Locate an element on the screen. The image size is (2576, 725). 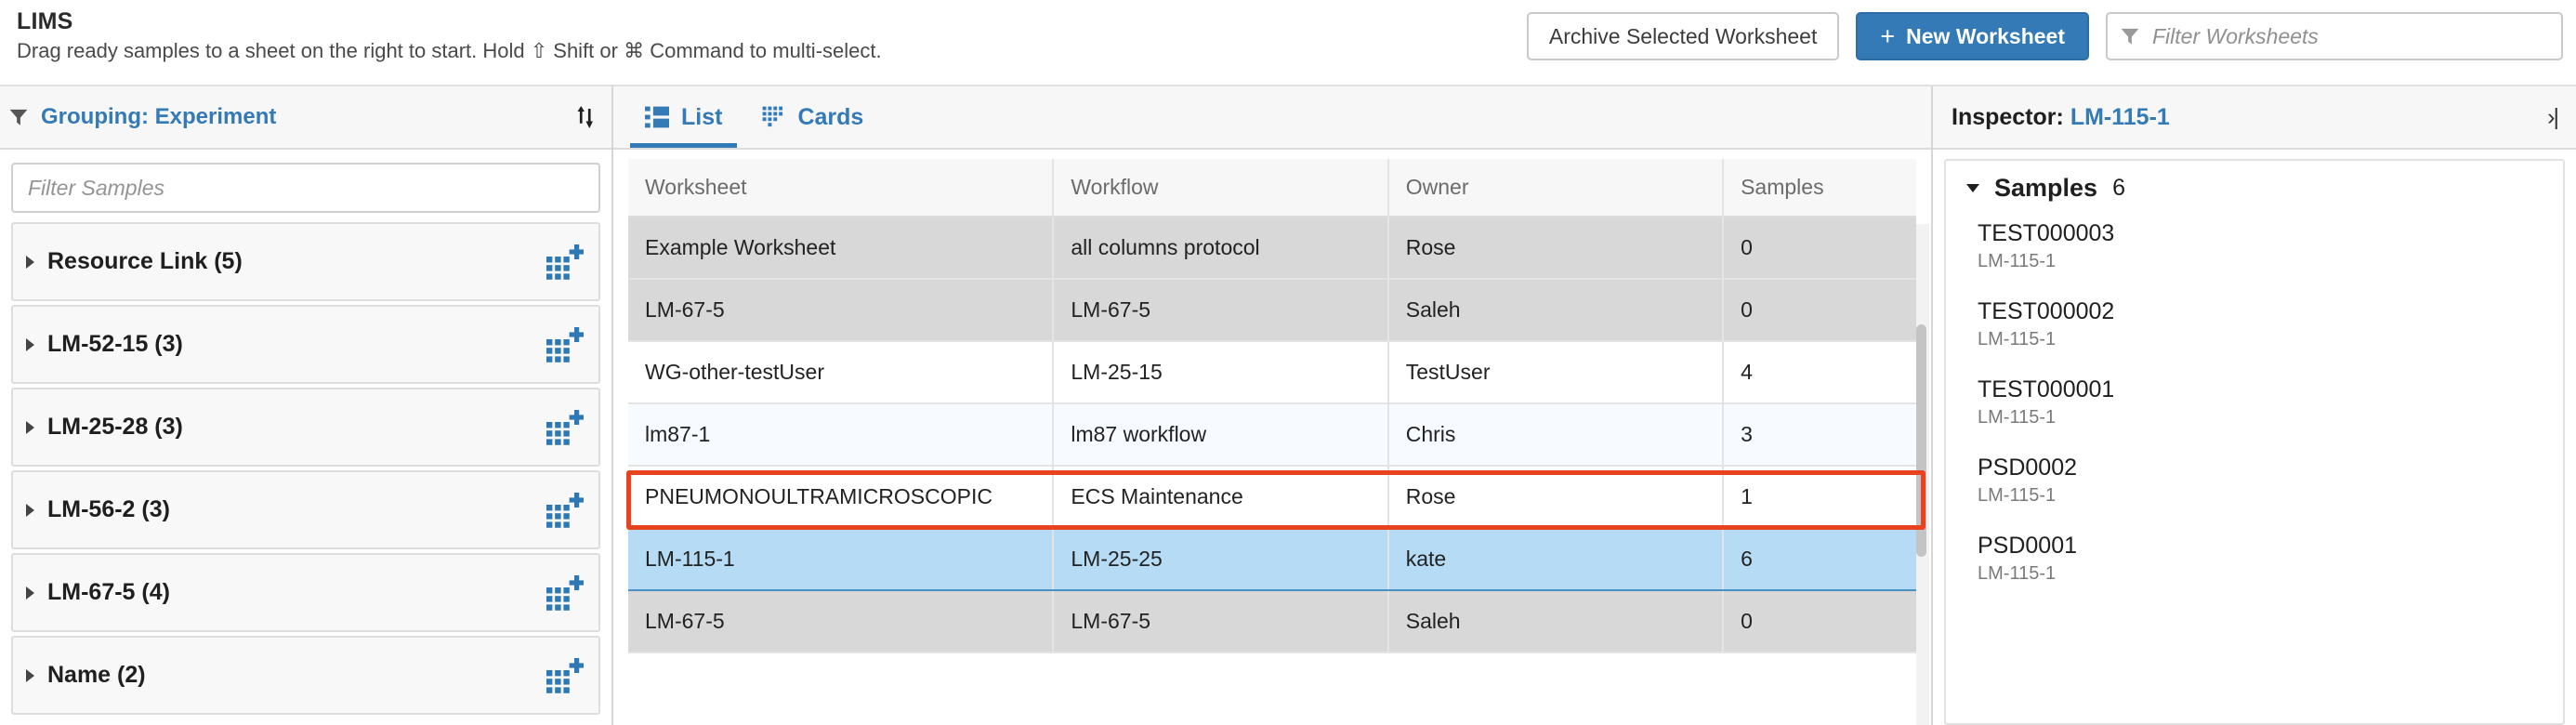
cell-workflow: ECS Maintenance is located at coordinates (1221, 497).